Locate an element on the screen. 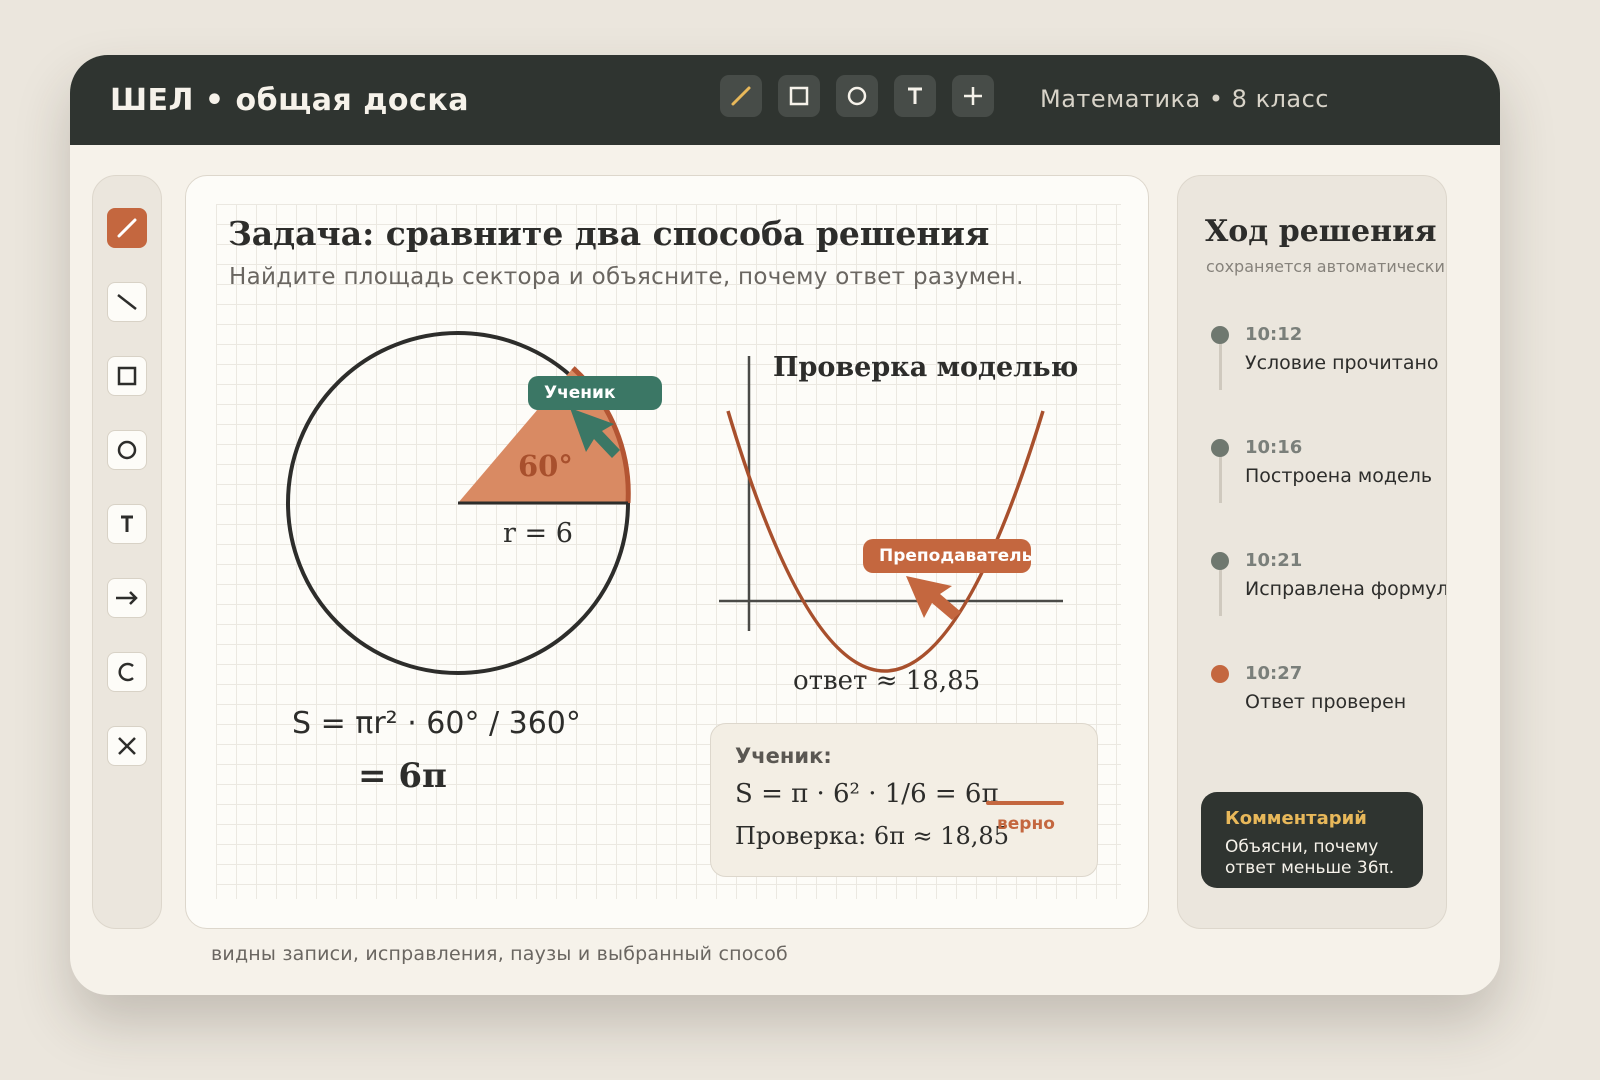 The height and width of the screenshot is (1080, 1600). top-bar: ШЕЛ • общая доска Математика • 8 класс is located at coordinates (785, 100).